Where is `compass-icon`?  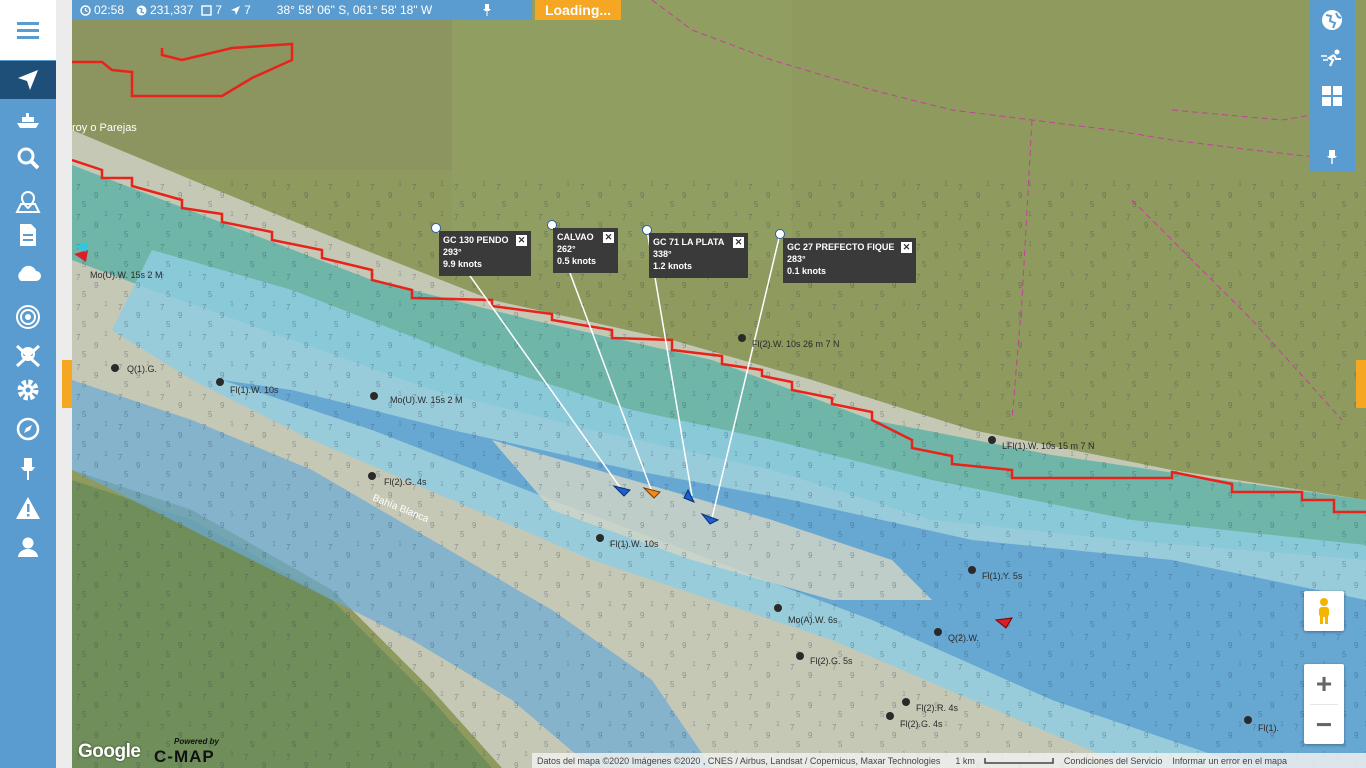 compass-icon is located at coordinates (28, 429).